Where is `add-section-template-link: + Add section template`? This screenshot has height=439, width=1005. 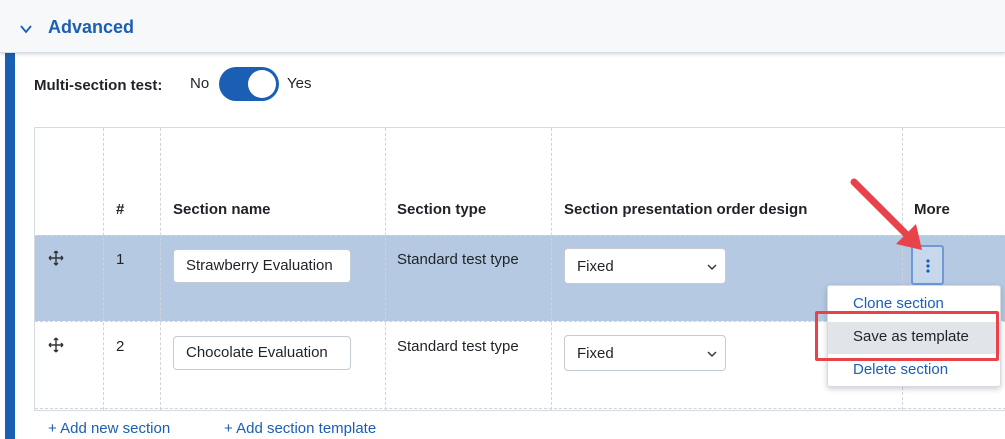 add-section-template-link: + Add section template is located at coordinates (300, 428).